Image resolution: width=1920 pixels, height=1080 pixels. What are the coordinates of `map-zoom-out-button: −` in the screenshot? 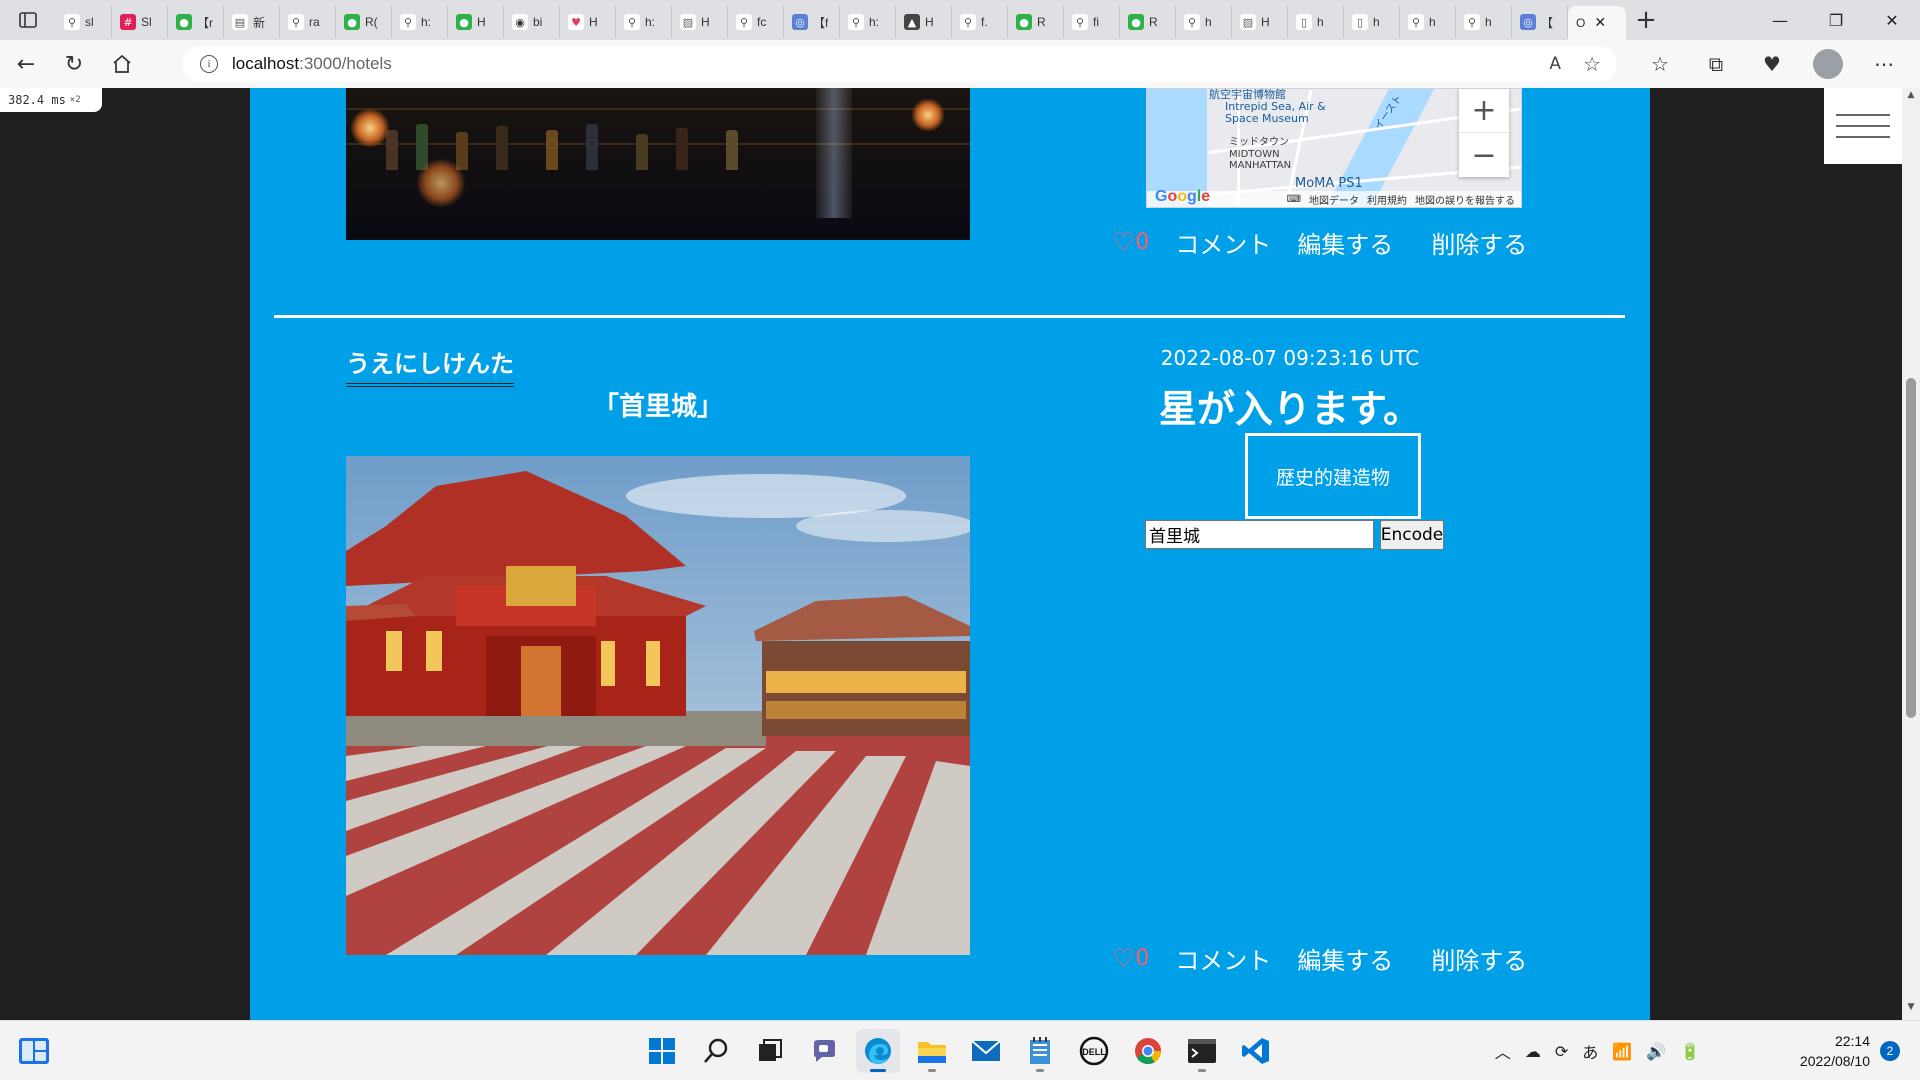 It's located at (1484, 155).